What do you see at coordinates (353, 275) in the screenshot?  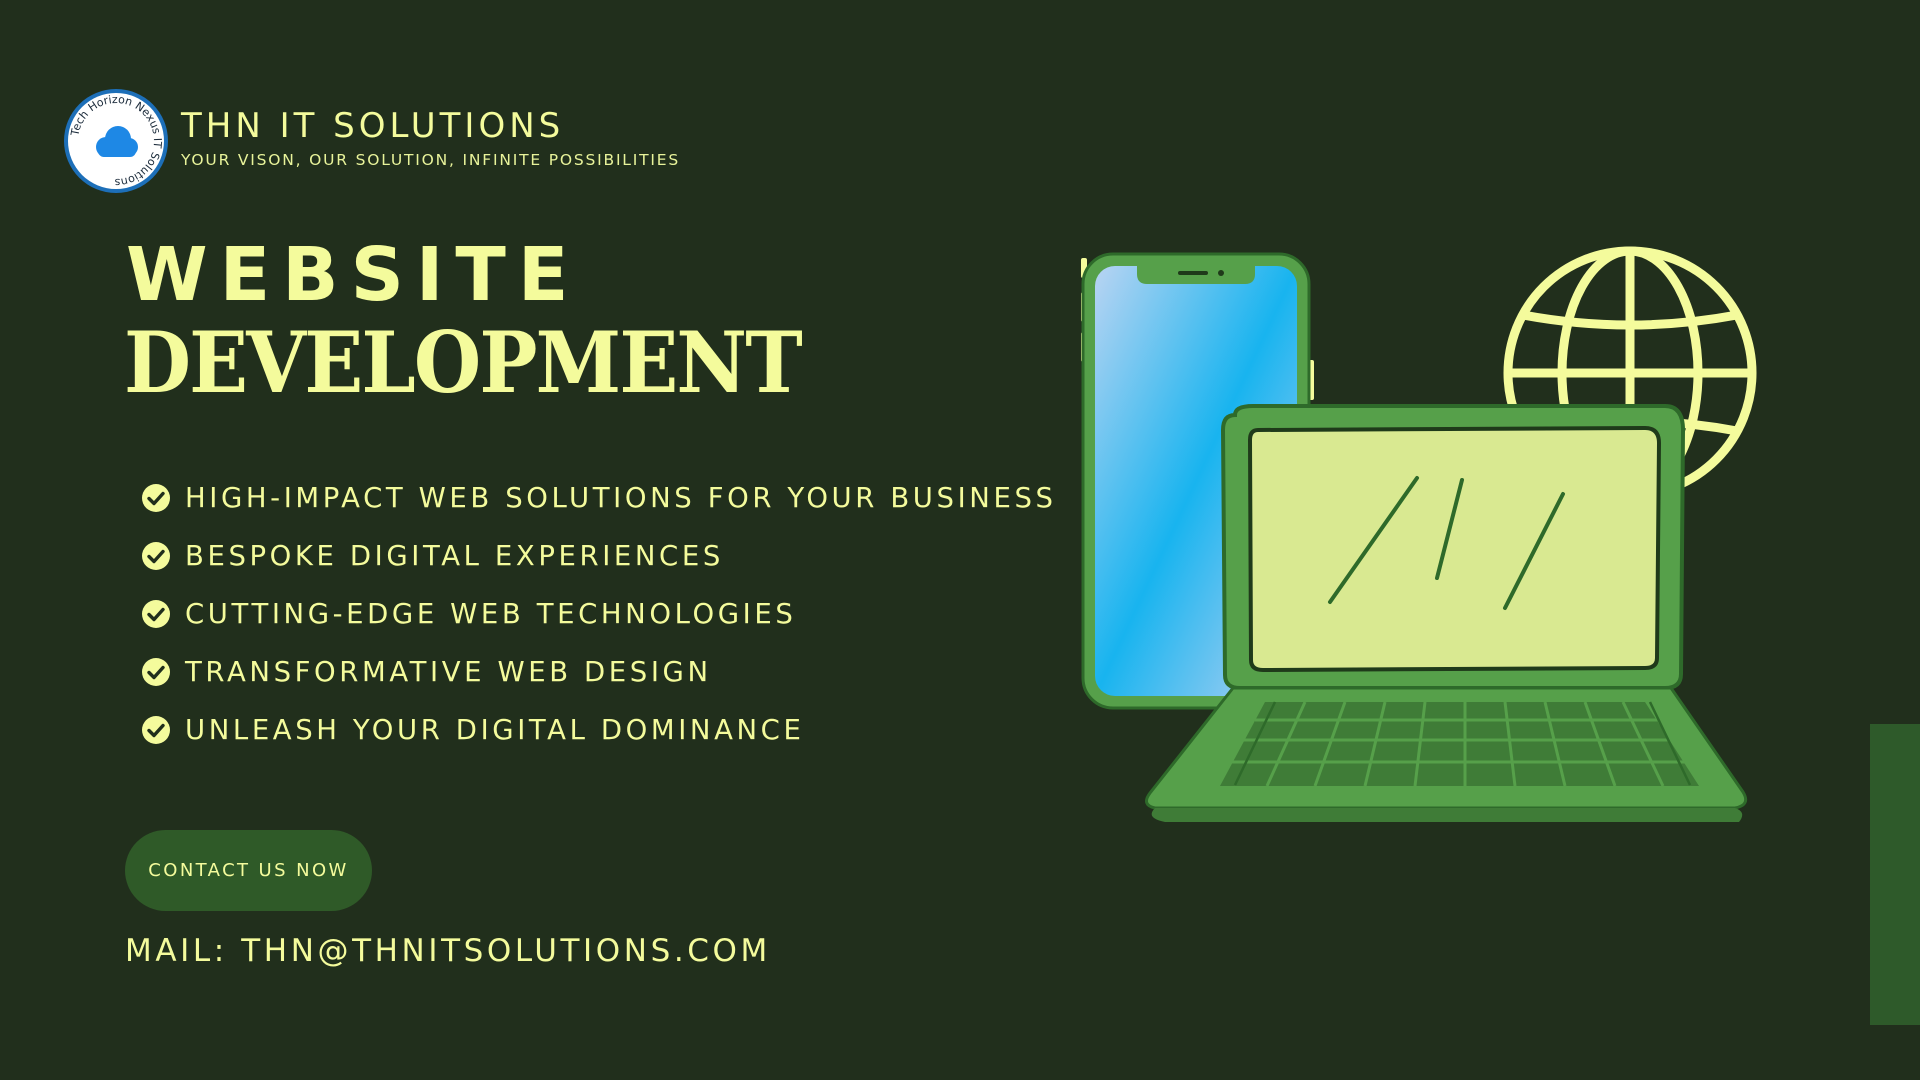 I see `hero-title-line1: WEBSITE` at bounding box center [353, 275].